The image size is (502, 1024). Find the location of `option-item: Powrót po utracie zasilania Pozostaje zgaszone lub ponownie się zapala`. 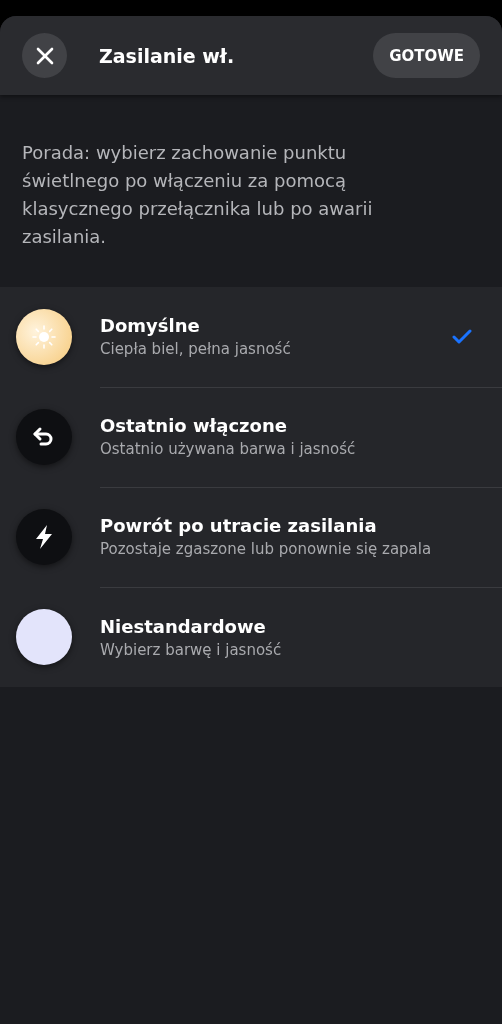

option-item: Powrót po utracie zasilania Pozostaje zgaszone lub ponownie się zapala is located at coordinates (301, 537).